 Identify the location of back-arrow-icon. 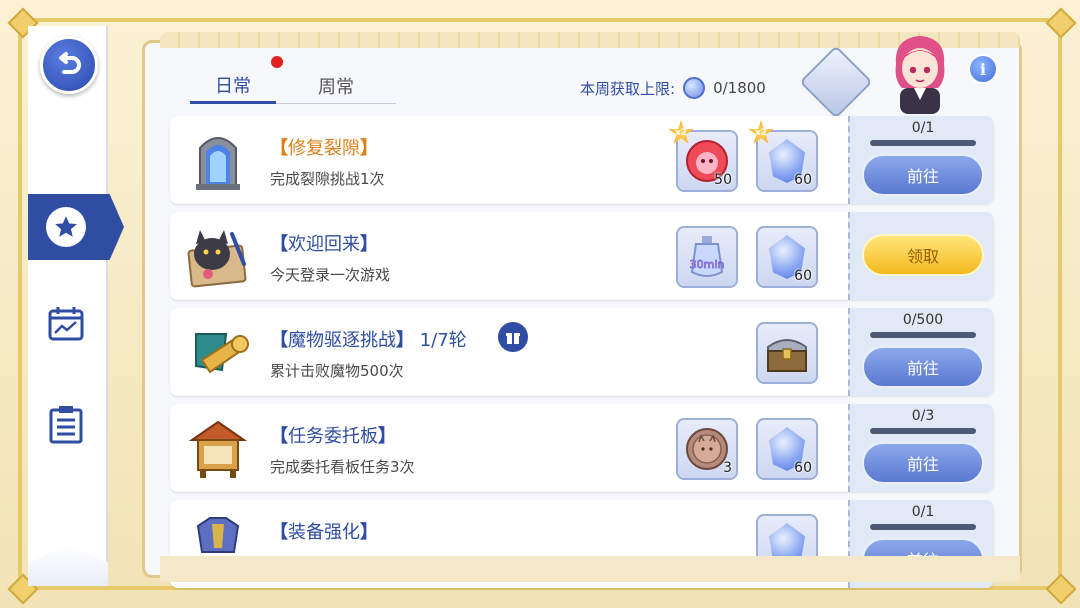
(70, 63).